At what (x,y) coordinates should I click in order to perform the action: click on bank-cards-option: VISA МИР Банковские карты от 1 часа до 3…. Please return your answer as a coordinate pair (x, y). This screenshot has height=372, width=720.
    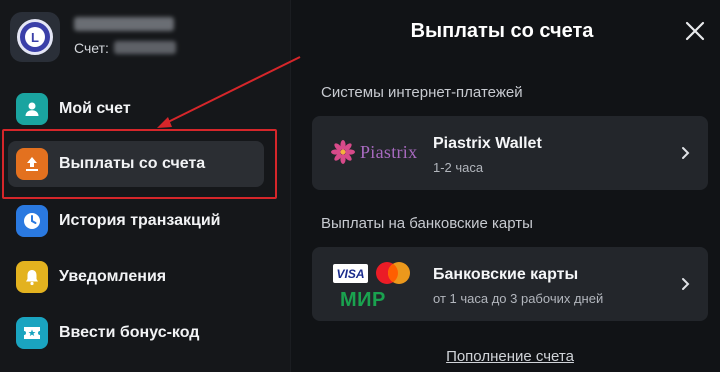
    Looking at the image, I should click on (510, 284).